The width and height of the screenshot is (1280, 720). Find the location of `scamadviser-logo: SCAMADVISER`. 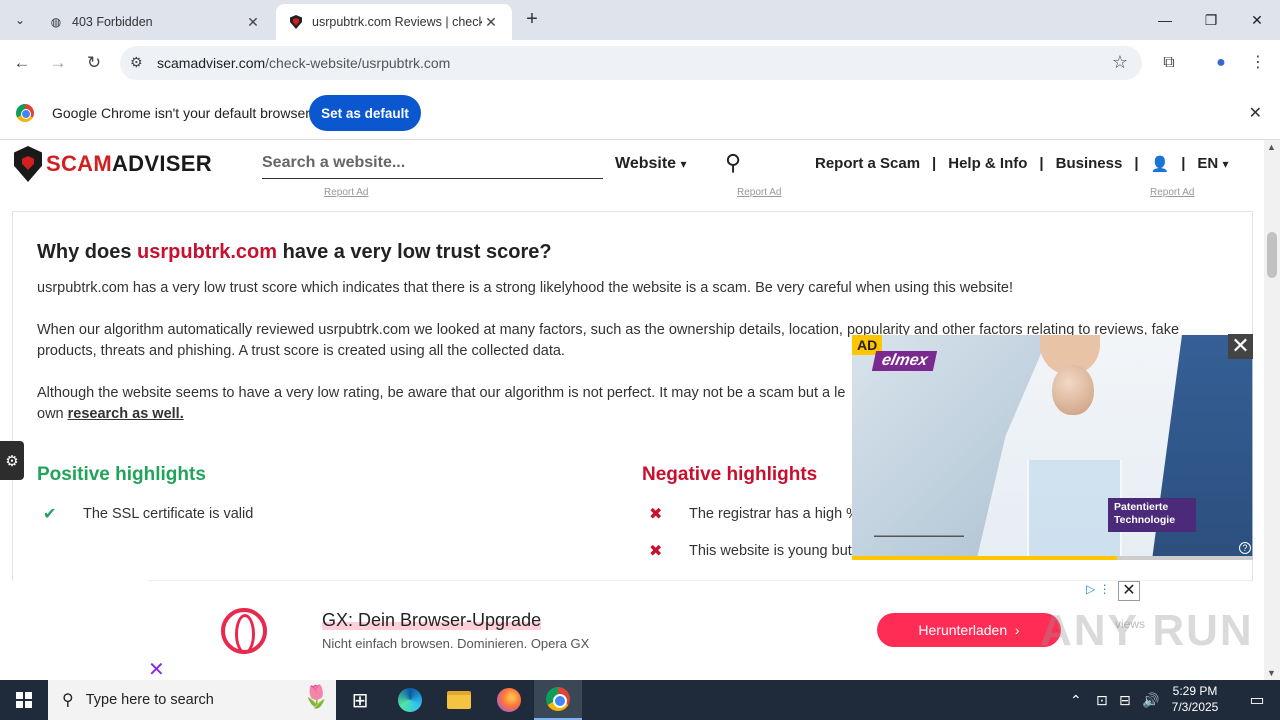

scamadviser-logo: SCAMADVISER is located at coordinates (113, 164).